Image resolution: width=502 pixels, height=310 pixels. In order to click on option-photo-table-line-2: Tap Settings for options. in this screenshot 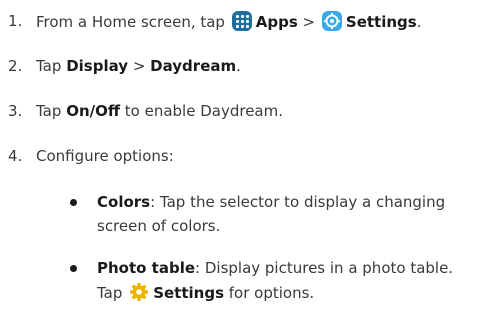, I will do `click(205, 292)`.